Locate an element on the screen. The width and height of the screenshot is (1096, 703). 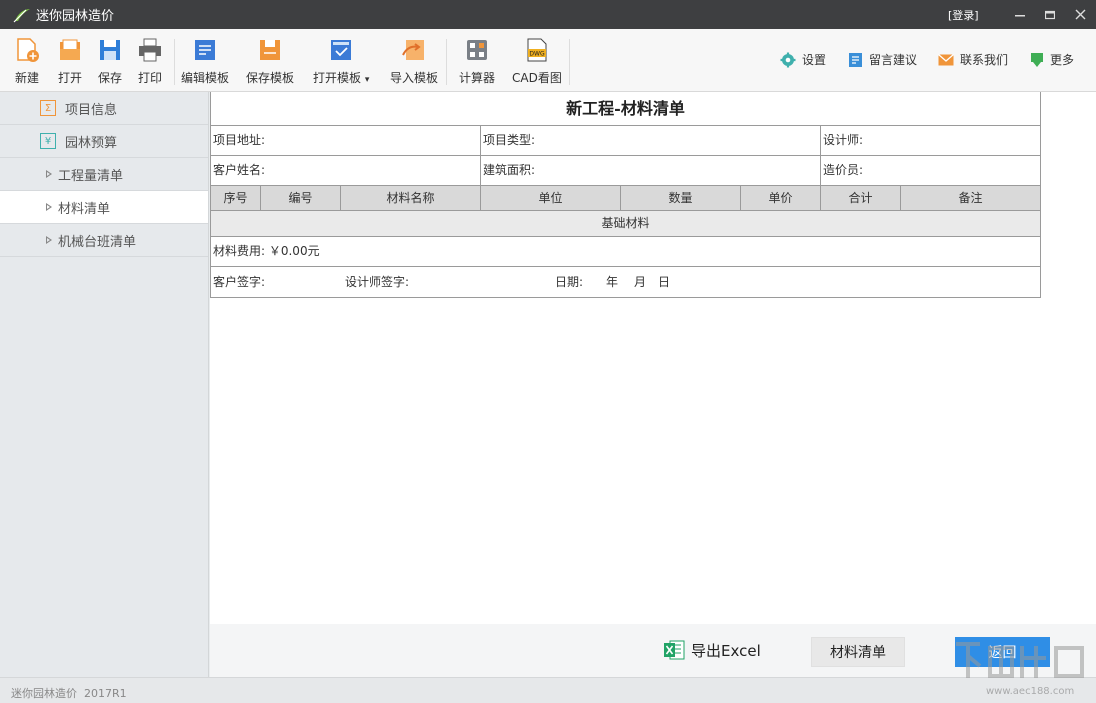
open-button: 打开 is located at coordinates (70, 61).